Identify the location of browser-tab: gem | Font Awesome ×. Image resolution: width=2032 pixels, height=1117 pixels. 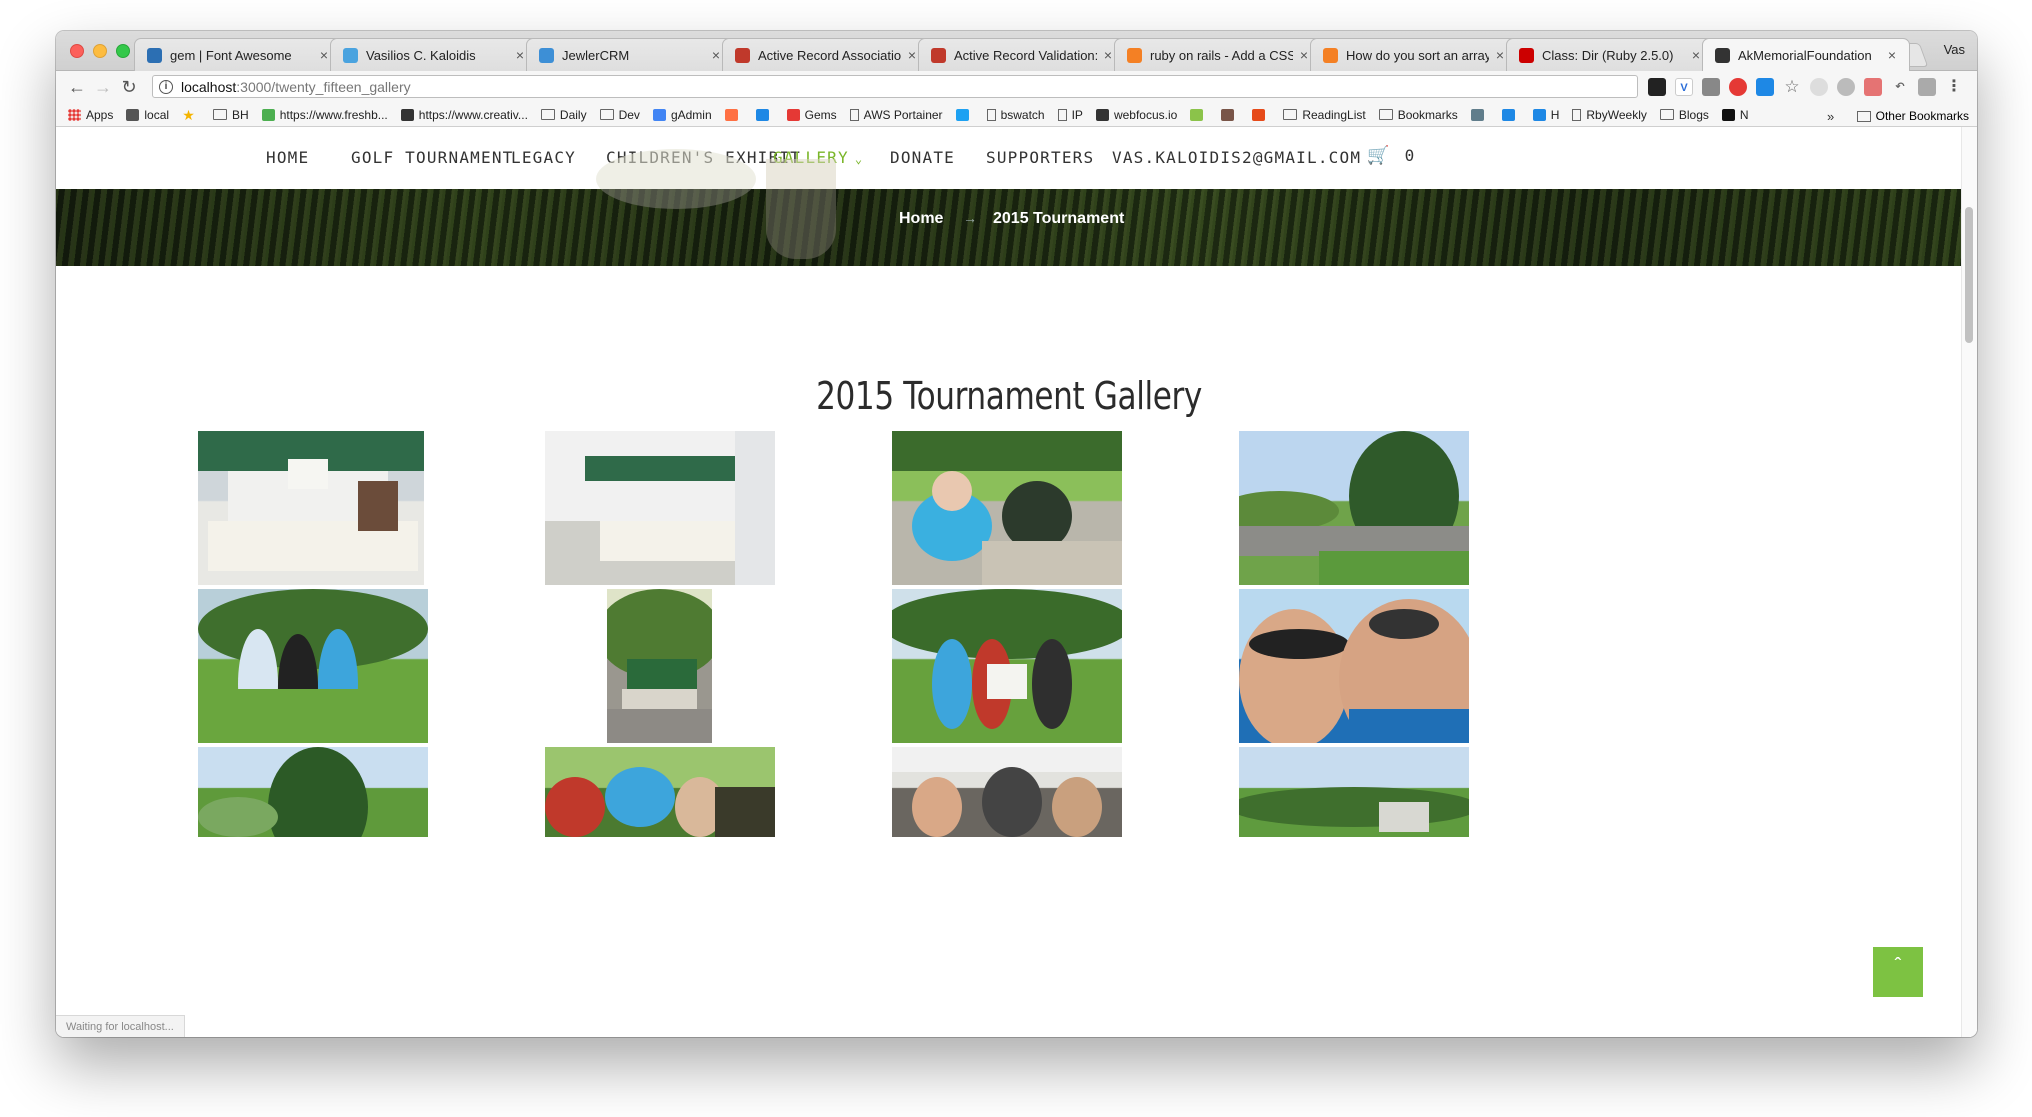
(238, 54).